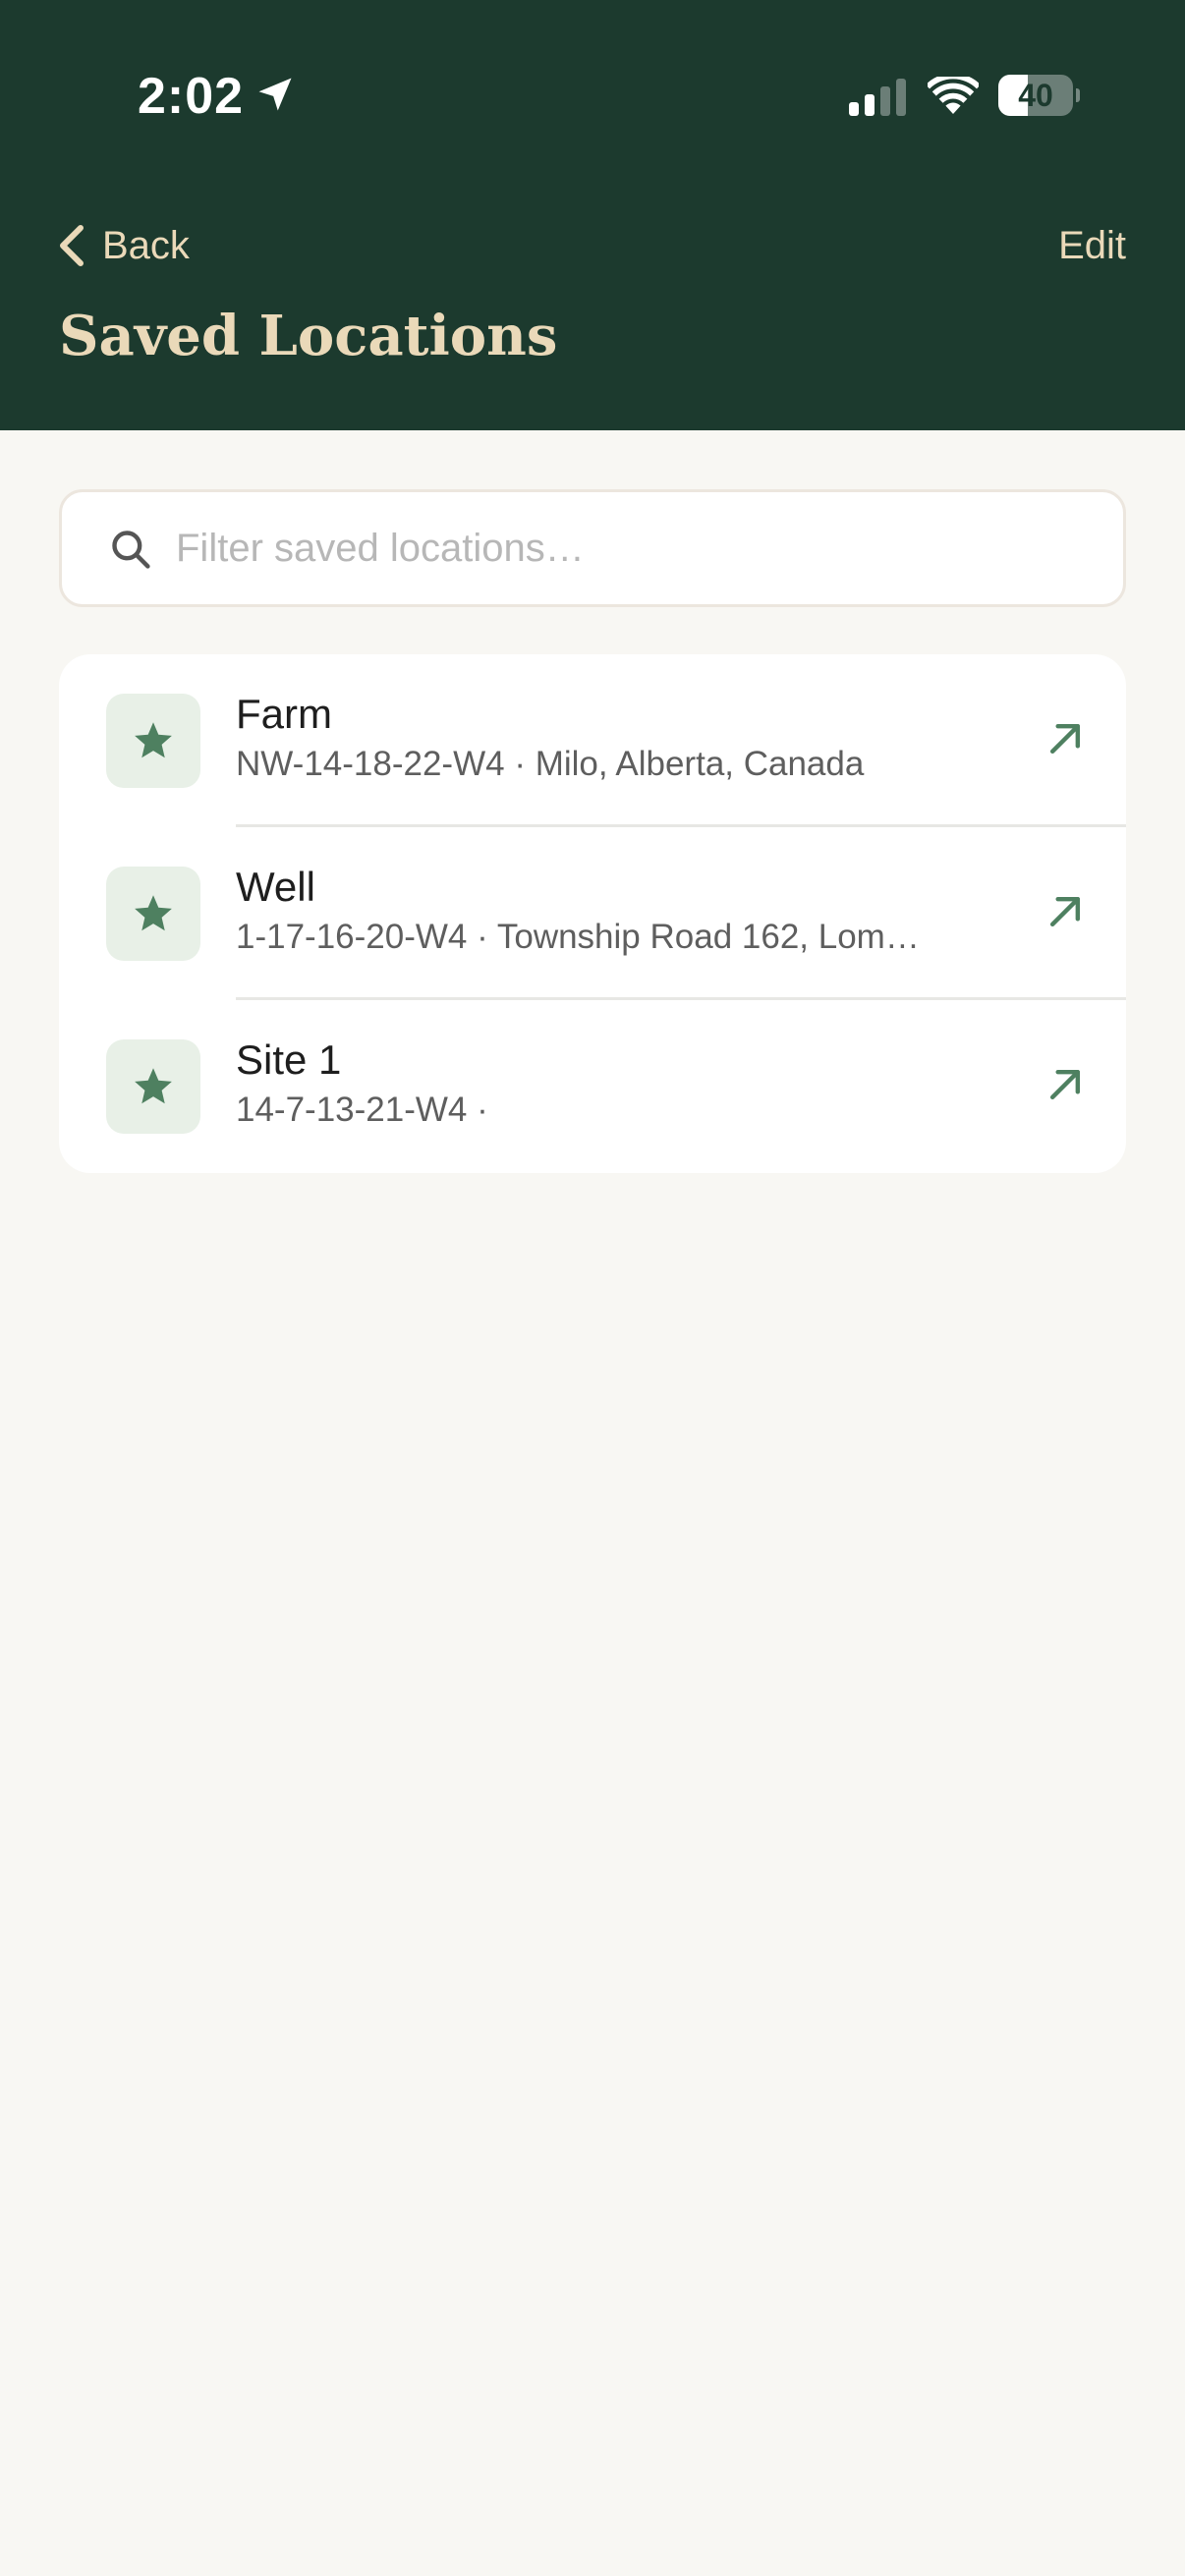 This screenshot has width=1185, height=2576. I want to click on status-bar: 2:02 40, so click(592, 96).